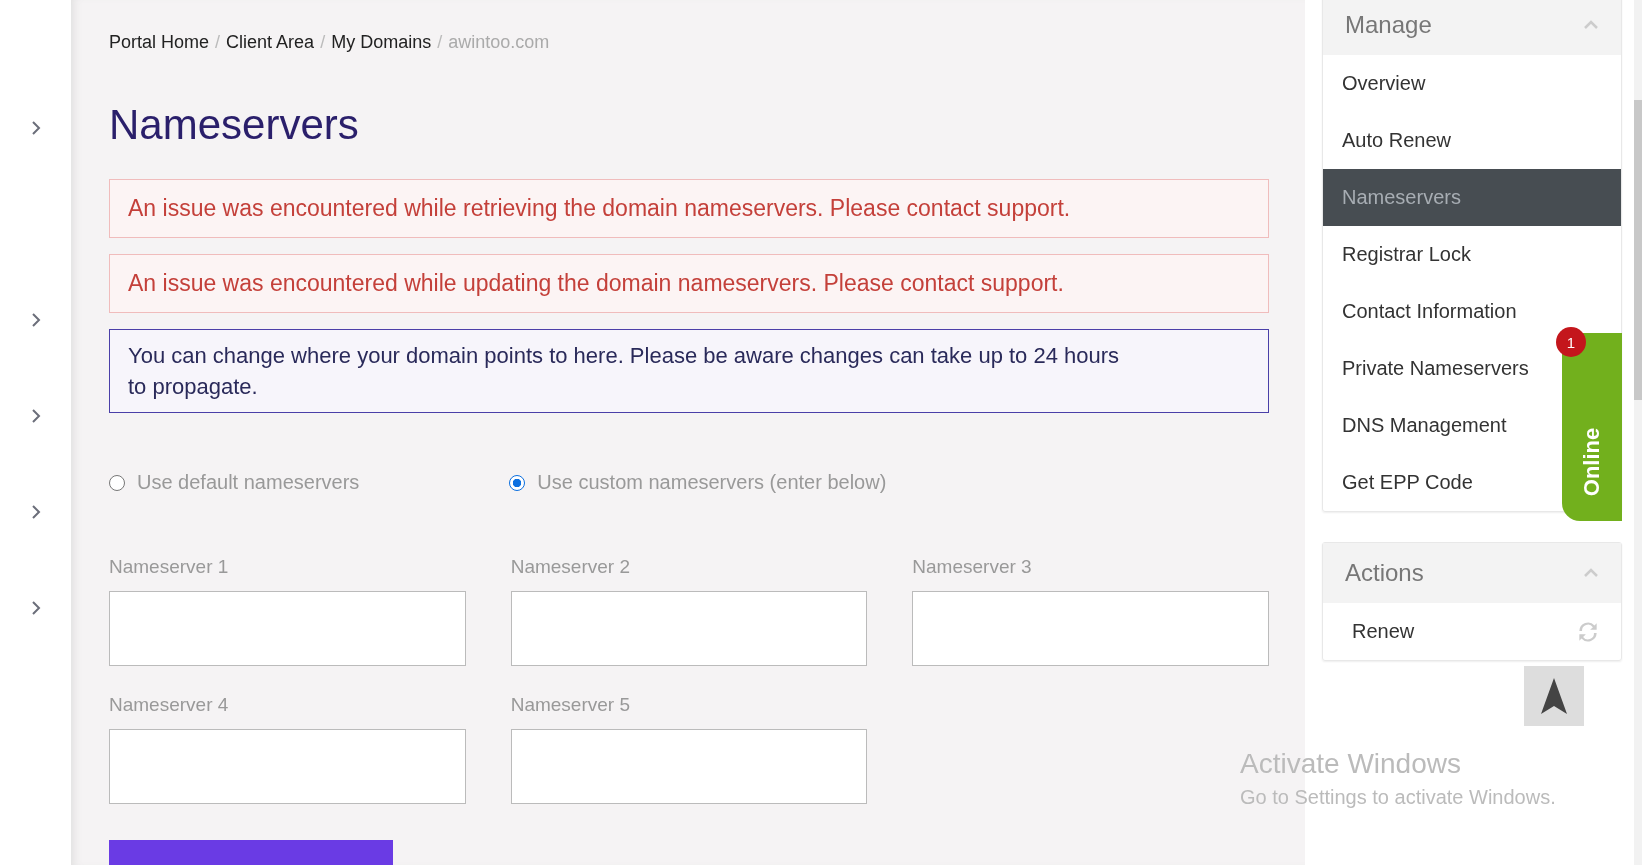 This screenshot has height=865, width=1642. I want to click on panel-header: Manage, so click(1472, 27).